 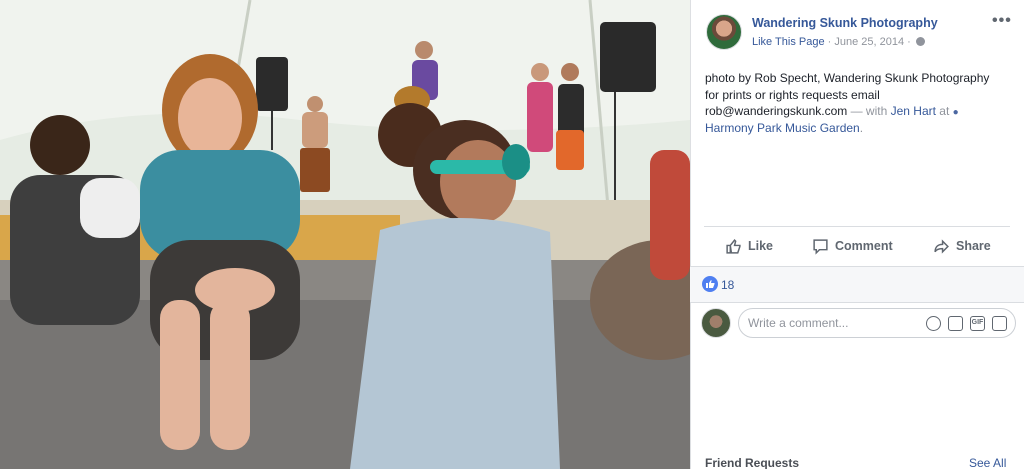 What do you see at coordinates (792, 94) in the screenshot?
I see `caption-line-2: for prints or rights requests email` at bounding box center [792, 94].